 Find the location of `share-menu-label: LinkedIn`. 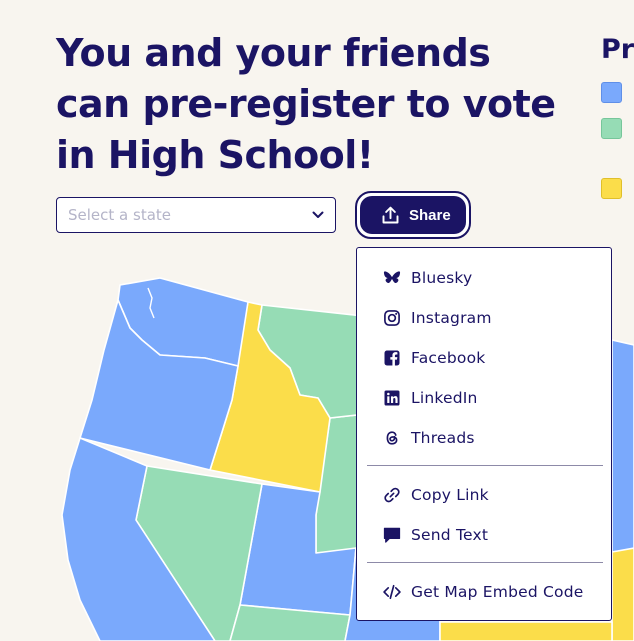

share-menu-label: LinkedIn is located at coordinates (444, 398).